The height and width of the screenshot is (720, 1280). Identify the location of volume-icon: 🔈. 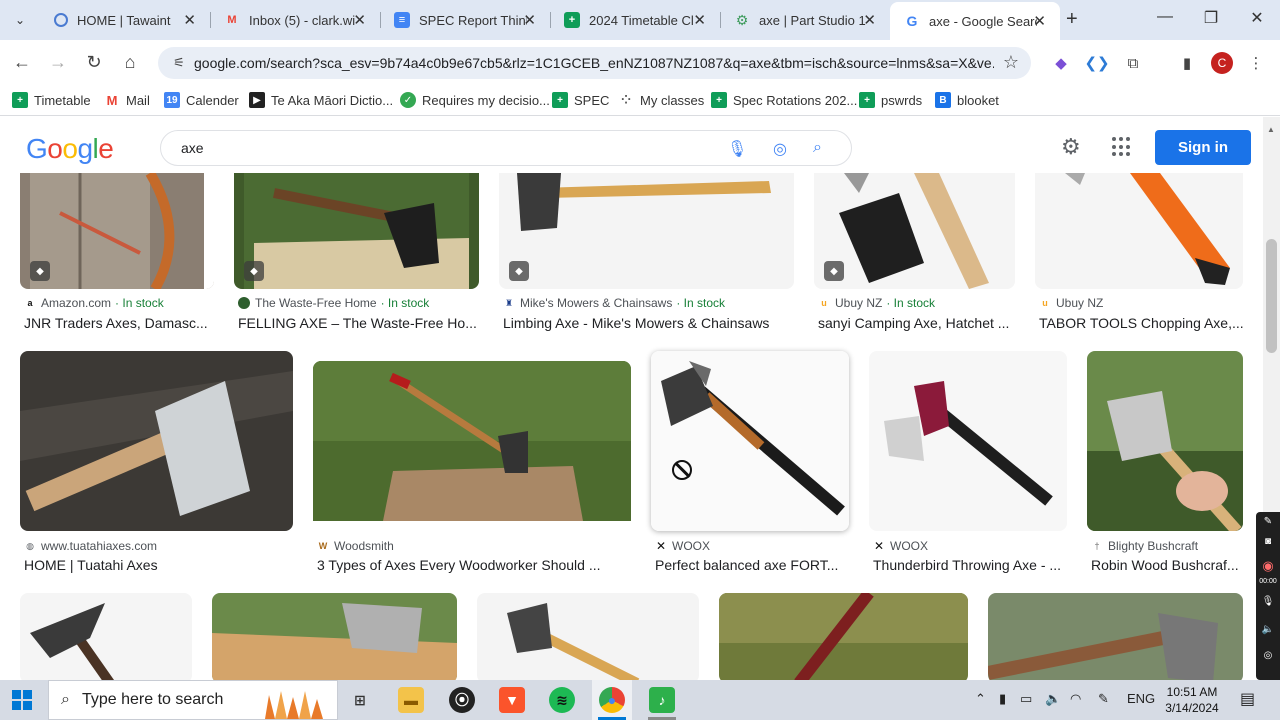
(1053, 699).